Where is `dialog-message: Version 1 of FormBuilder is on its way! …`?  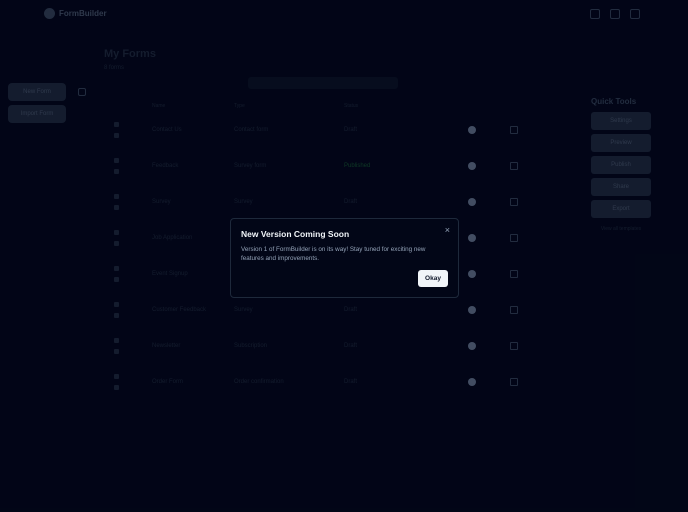
dialog-message: Version 1 of FormBuilder is on its way! … is located at coordinates (333, 254).